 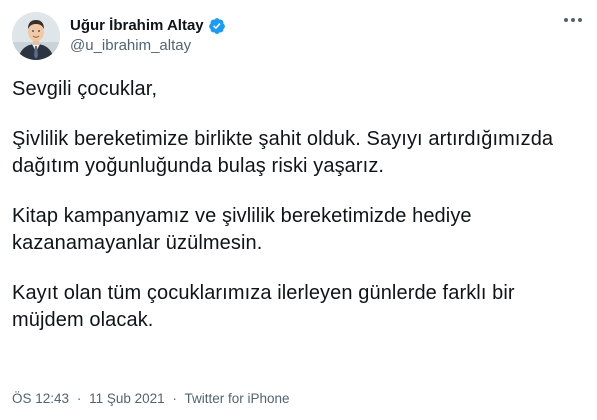 I want to click on tweet-header: Uğur İbrahim Altay @u_ibrahim_altay, so click(x=296, y=36).